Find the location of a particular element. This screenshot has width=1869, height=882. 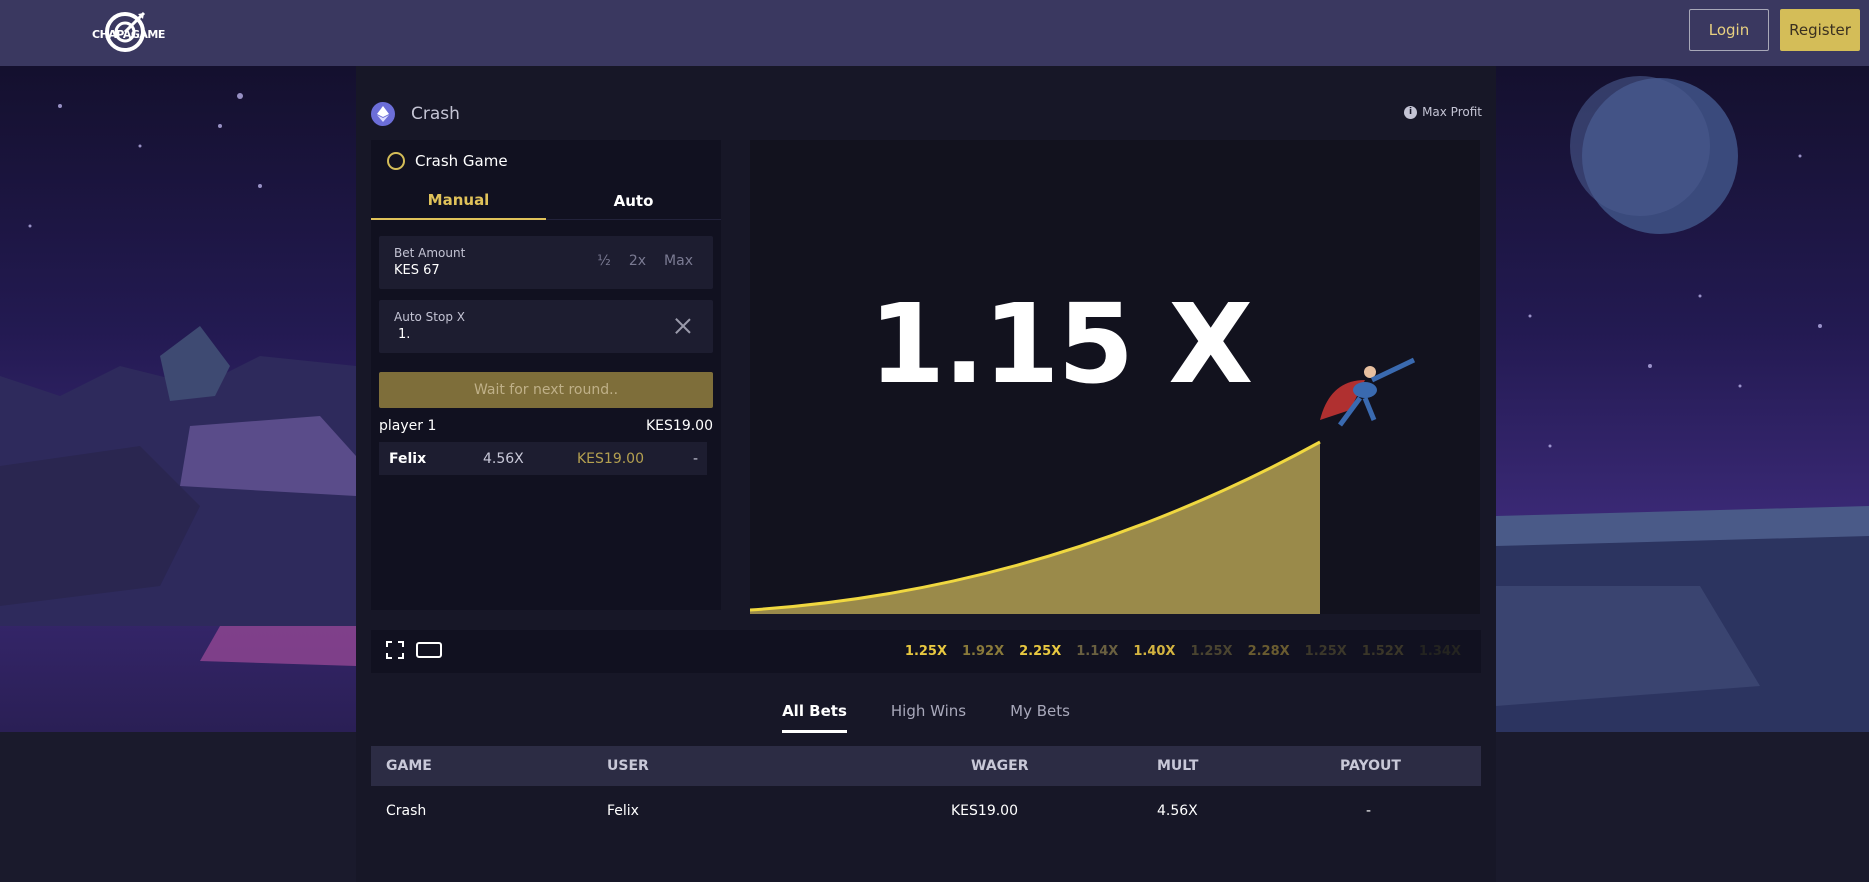

history-item: 1.40X is located at coordinates (1154, 651).